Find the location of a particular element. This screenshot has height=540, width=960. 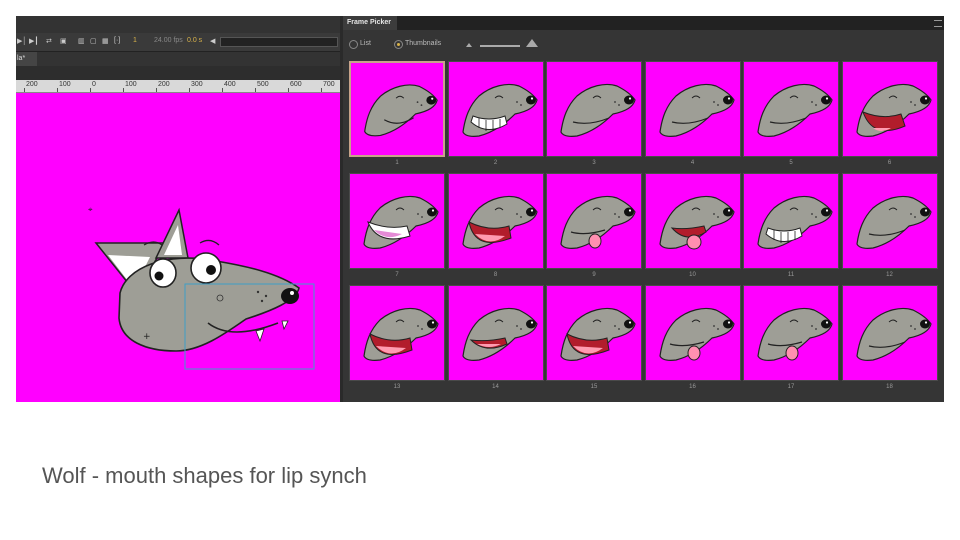

large-mountain-icon is located at coordinates (532, 43).